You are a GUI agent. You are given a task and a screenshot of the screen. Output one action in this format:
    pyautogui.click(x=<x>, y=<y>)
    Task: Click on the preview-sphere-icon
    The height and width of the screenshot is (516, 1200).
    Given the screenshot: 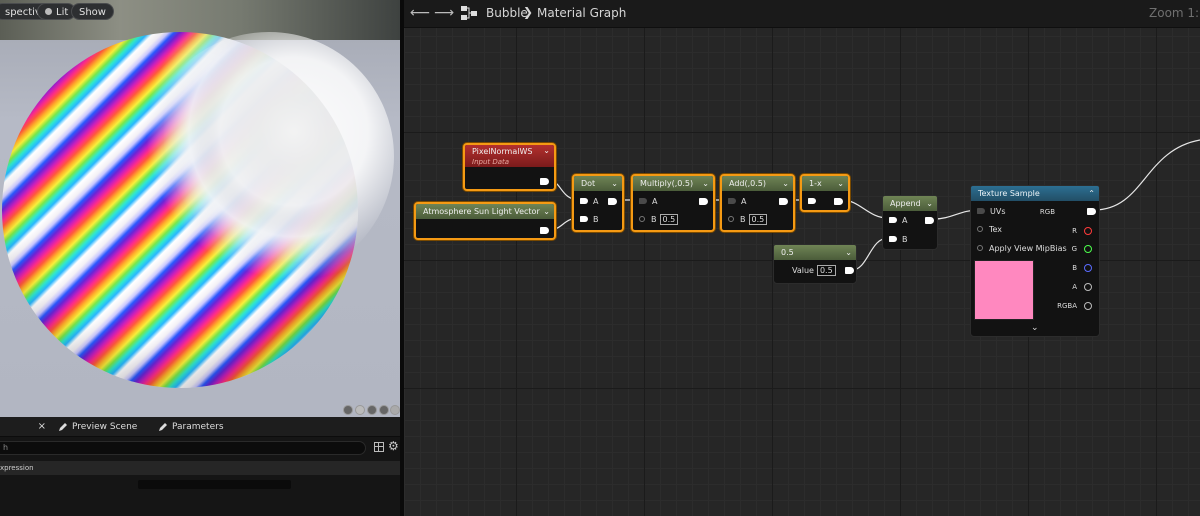 What is the action you would take?
    pyautogui.click(x=360, y=410)
    